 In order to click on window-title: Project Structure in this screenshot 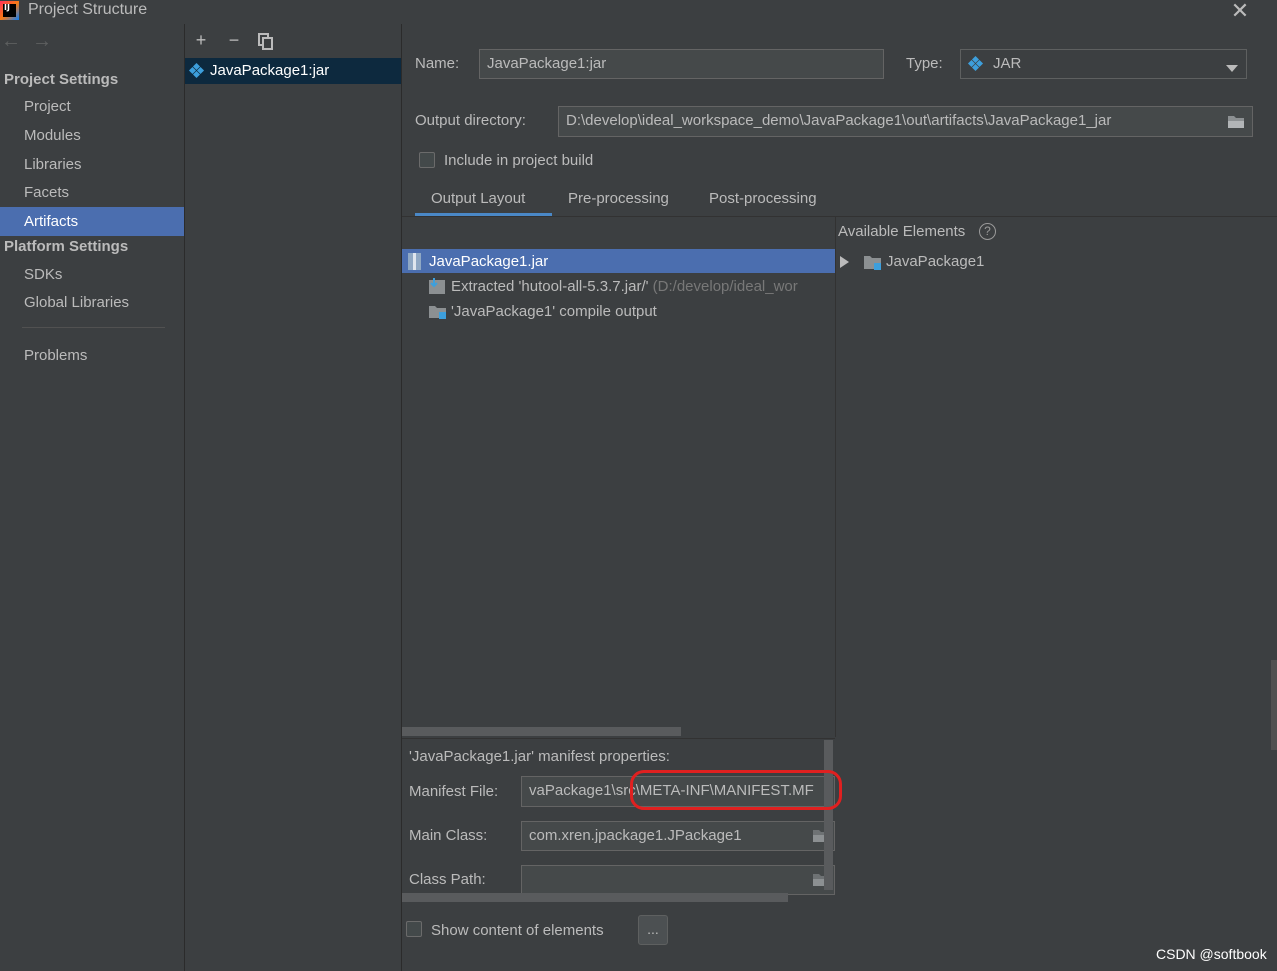, I will do `click(88, 9)`.